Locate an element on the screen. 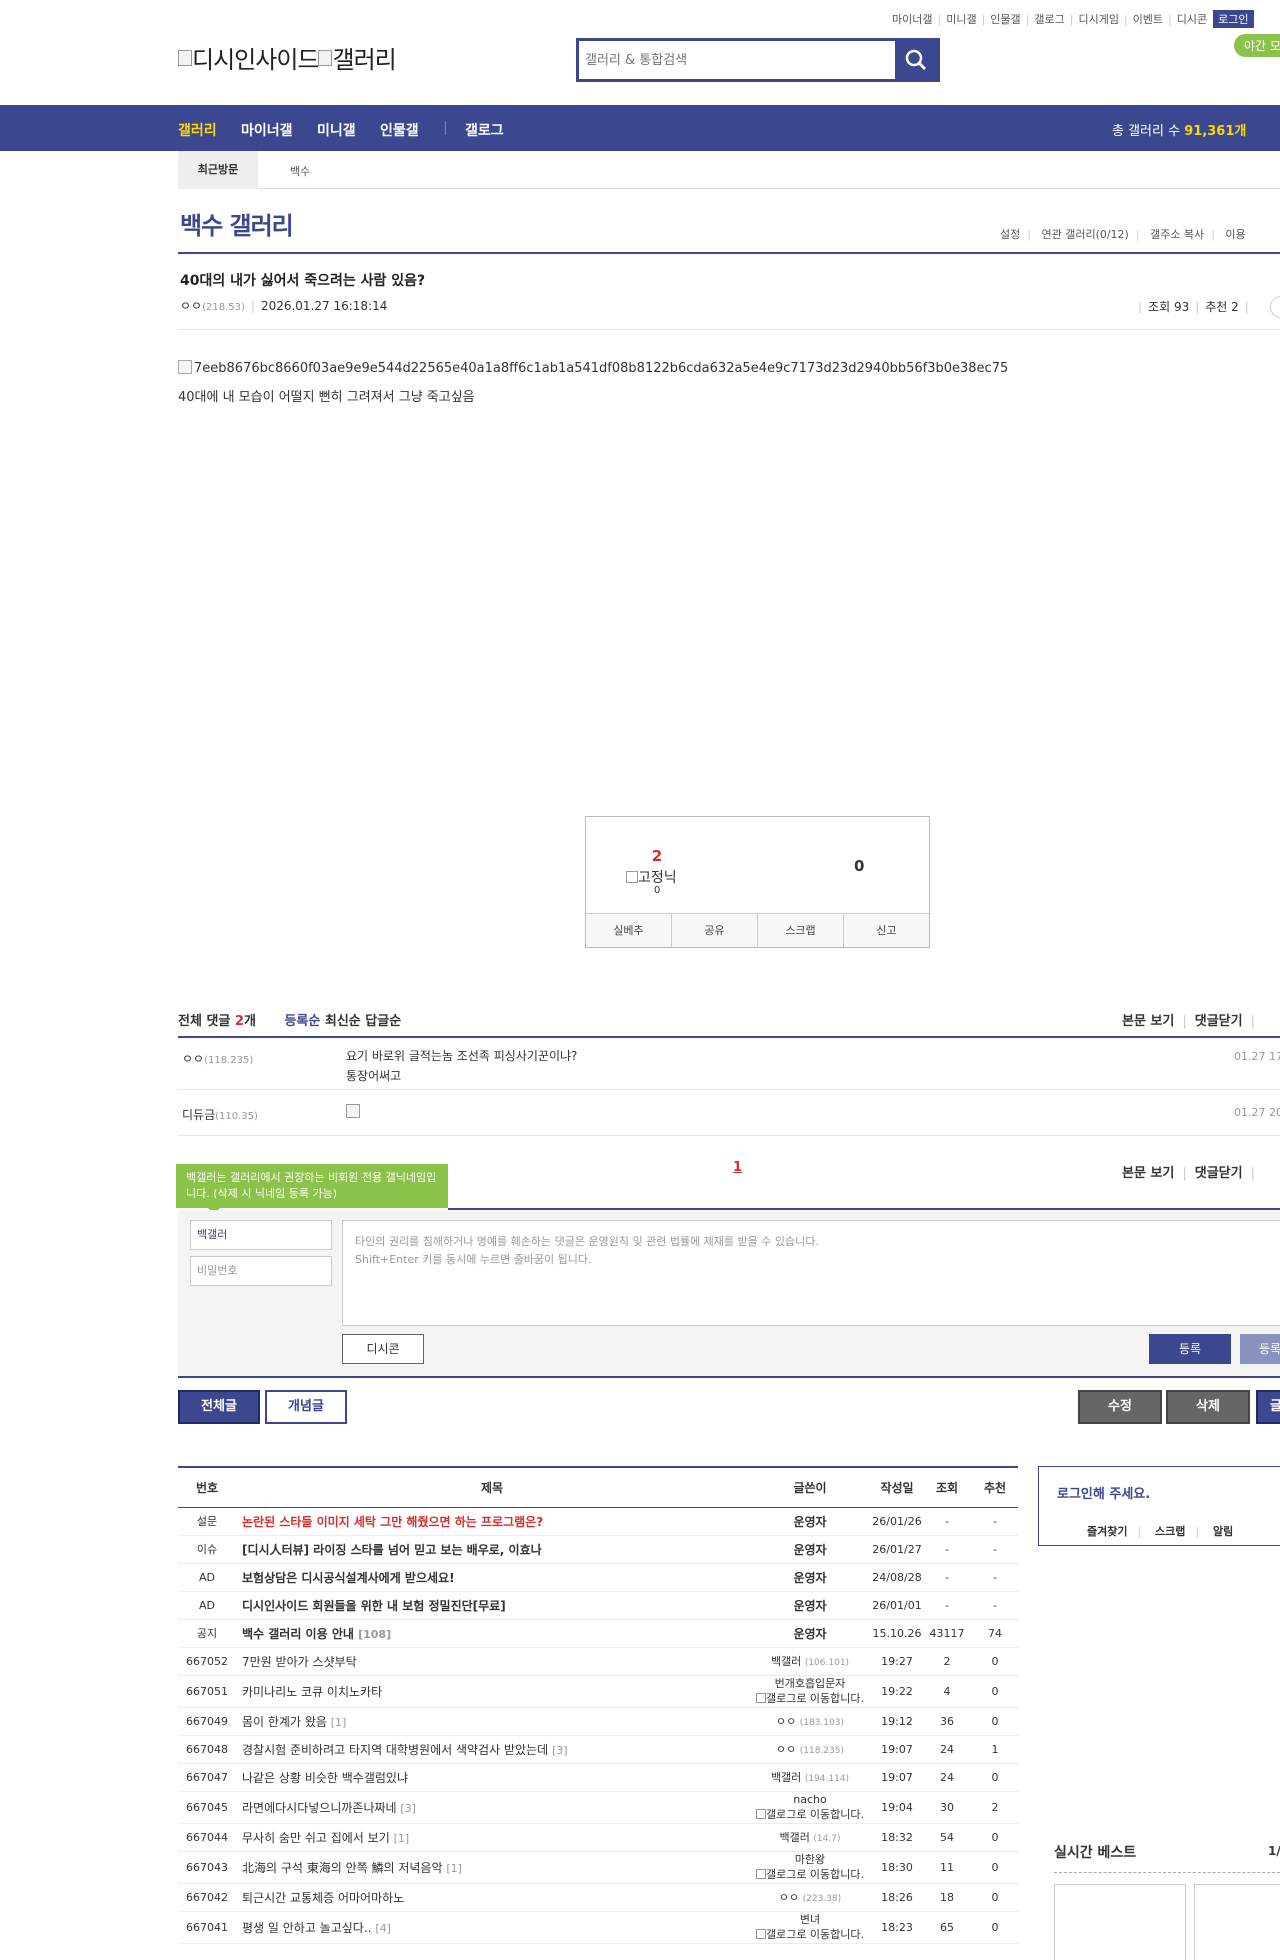 This screenshot has width=1280, height=1960. row-subject-text: 평생 일 안하고 놀고싶다.. is located at coordinates (306, 1928).